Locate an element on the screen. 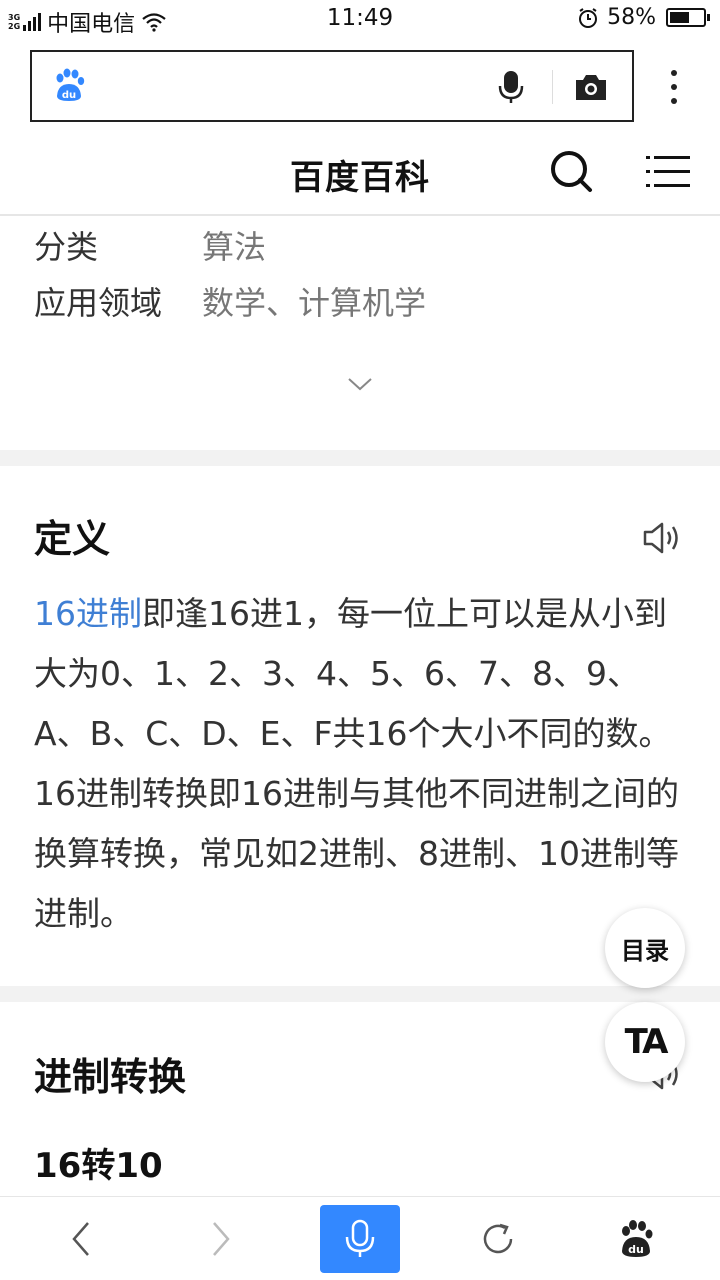 This screenshot has height=1280, width=720. page-header: 百度百科 is located at coordinates (360, 172).